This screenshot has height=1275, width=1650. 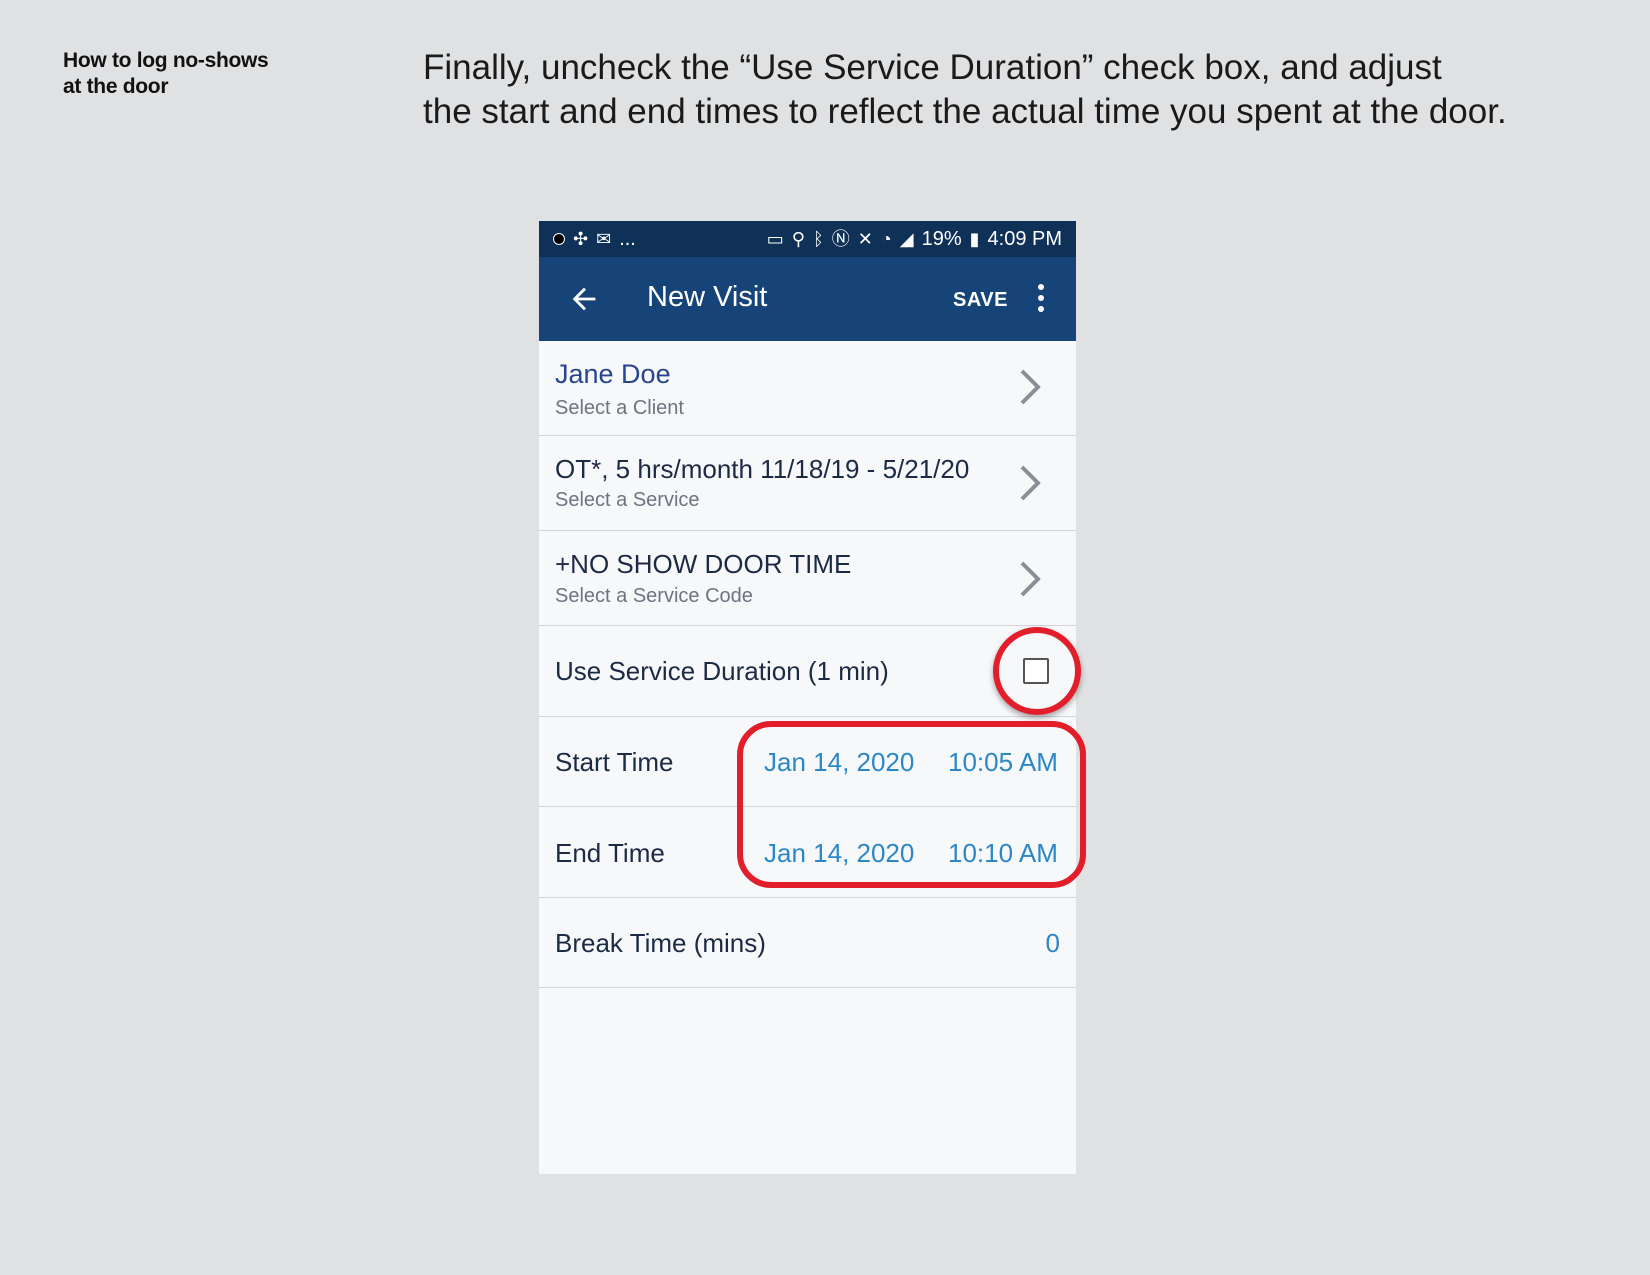 What do you see at coordinates (1041, 299) in the screenshot?
I see `more-vert-icon` at bounding box center [1041, 299].